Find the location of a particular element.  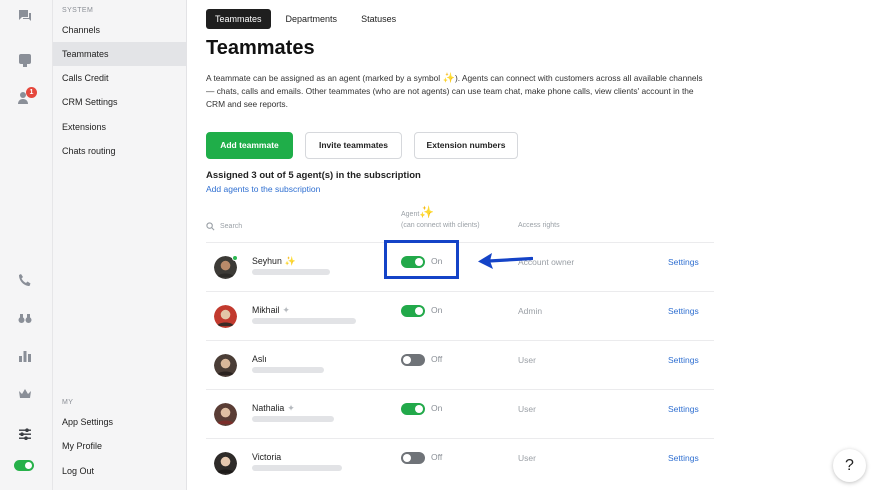

extension-numbers-button: Extension numbers is located at coordinates (466, 145).